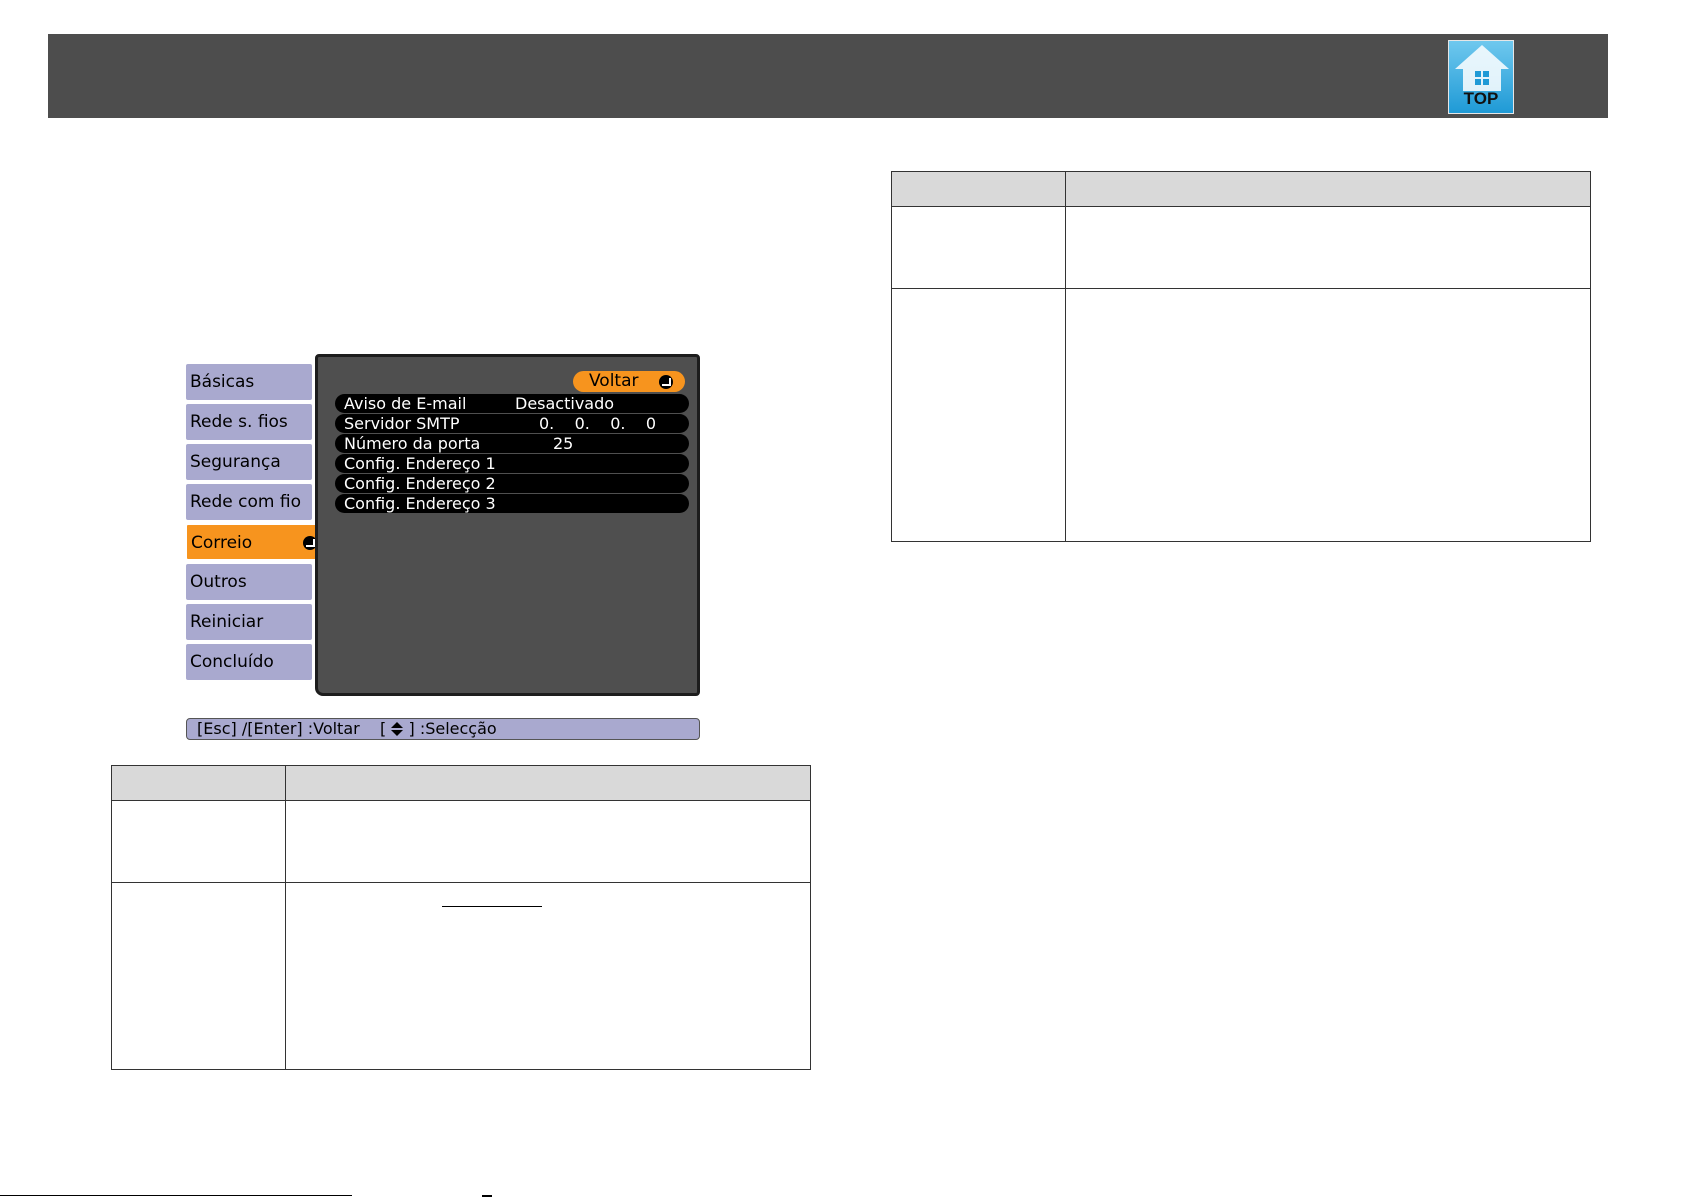 The height and width of the screenshot is (1197, 1685). I want to click on left-table, so click(461, 917).